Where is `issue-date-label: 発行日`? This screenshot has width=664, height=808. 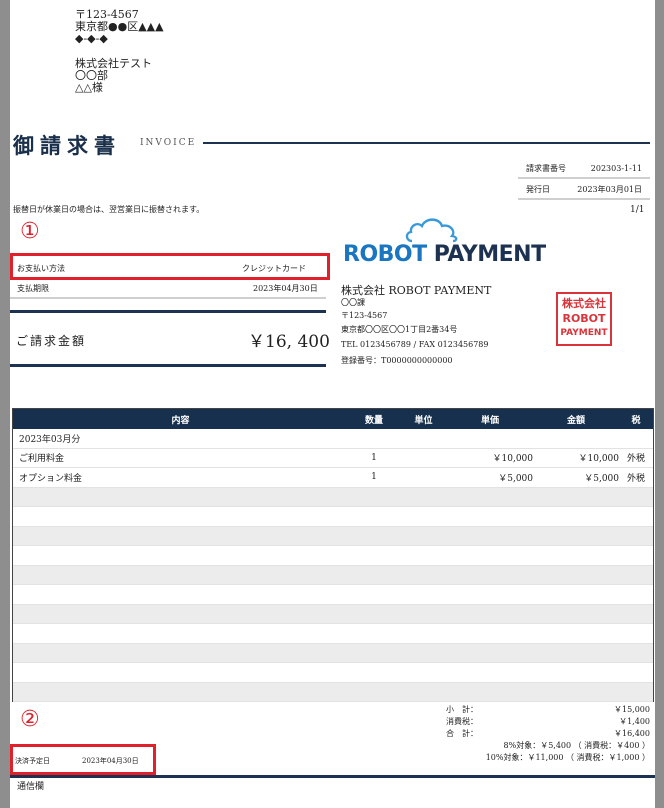 issue-date-label: 発行日 is located at coordinates (538, 189).